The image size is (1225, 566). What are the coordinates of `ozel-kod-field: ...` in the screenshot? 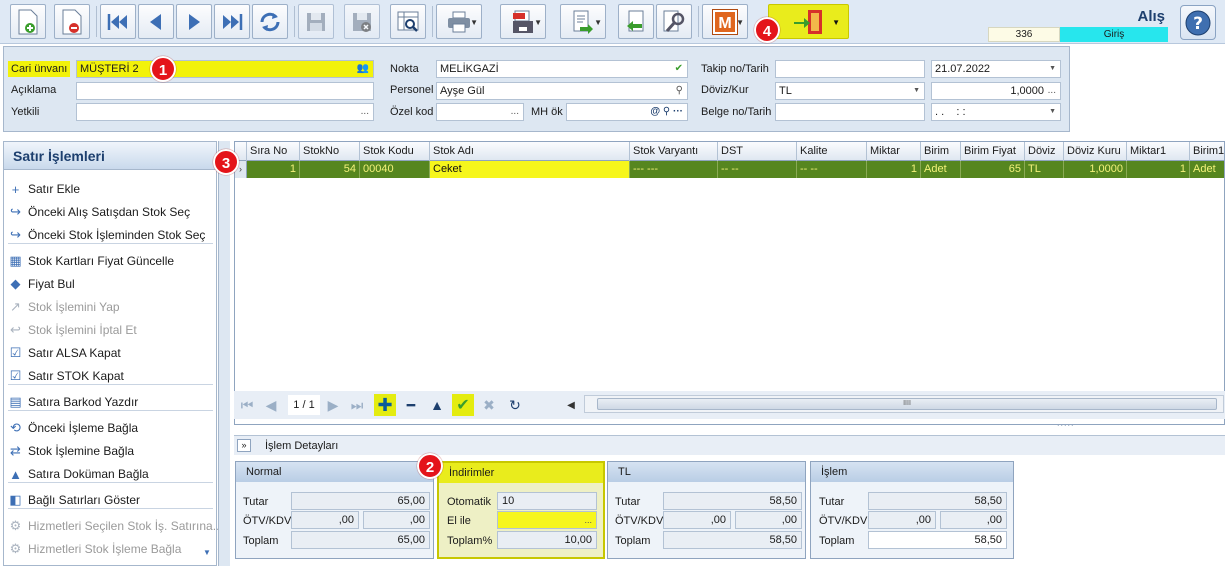 It's located at (480, 112).